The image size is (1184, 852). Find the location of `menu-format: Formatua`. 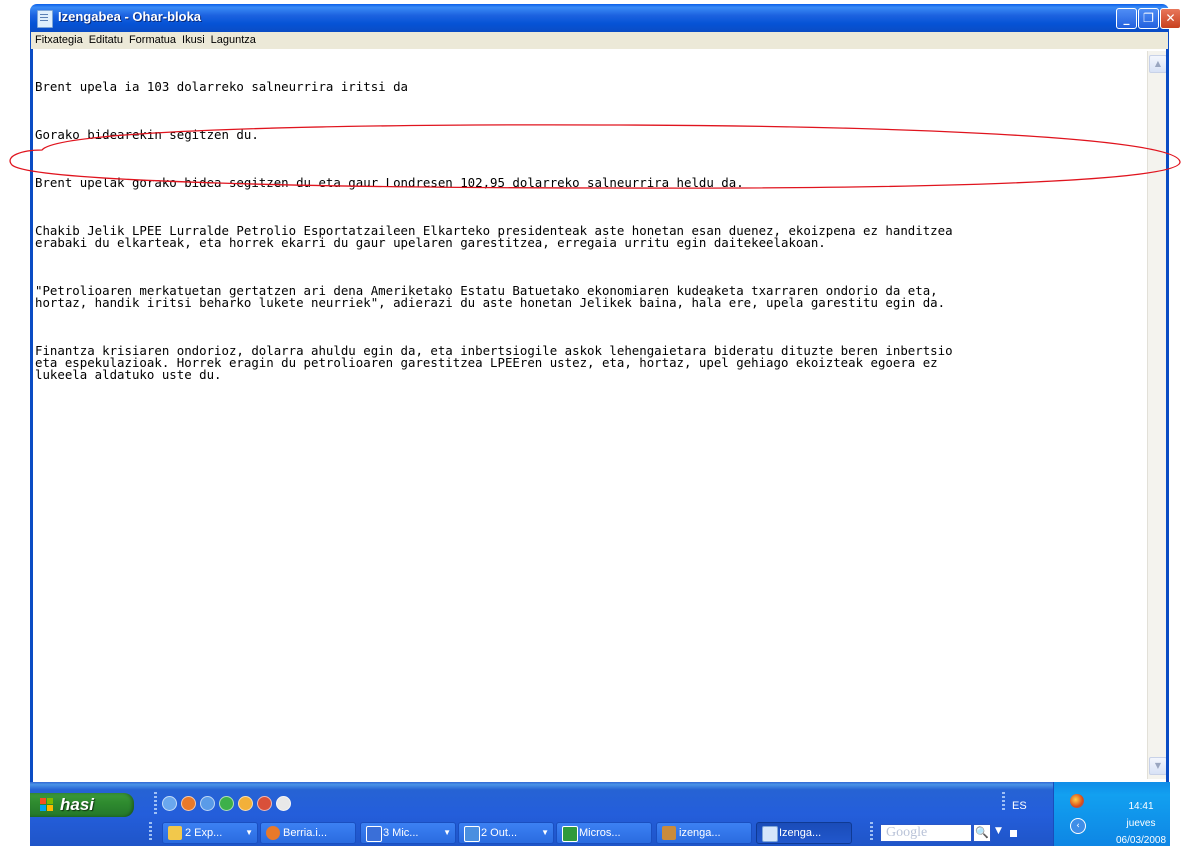

menu-format: Formatua is located at coordinates (152, 39).